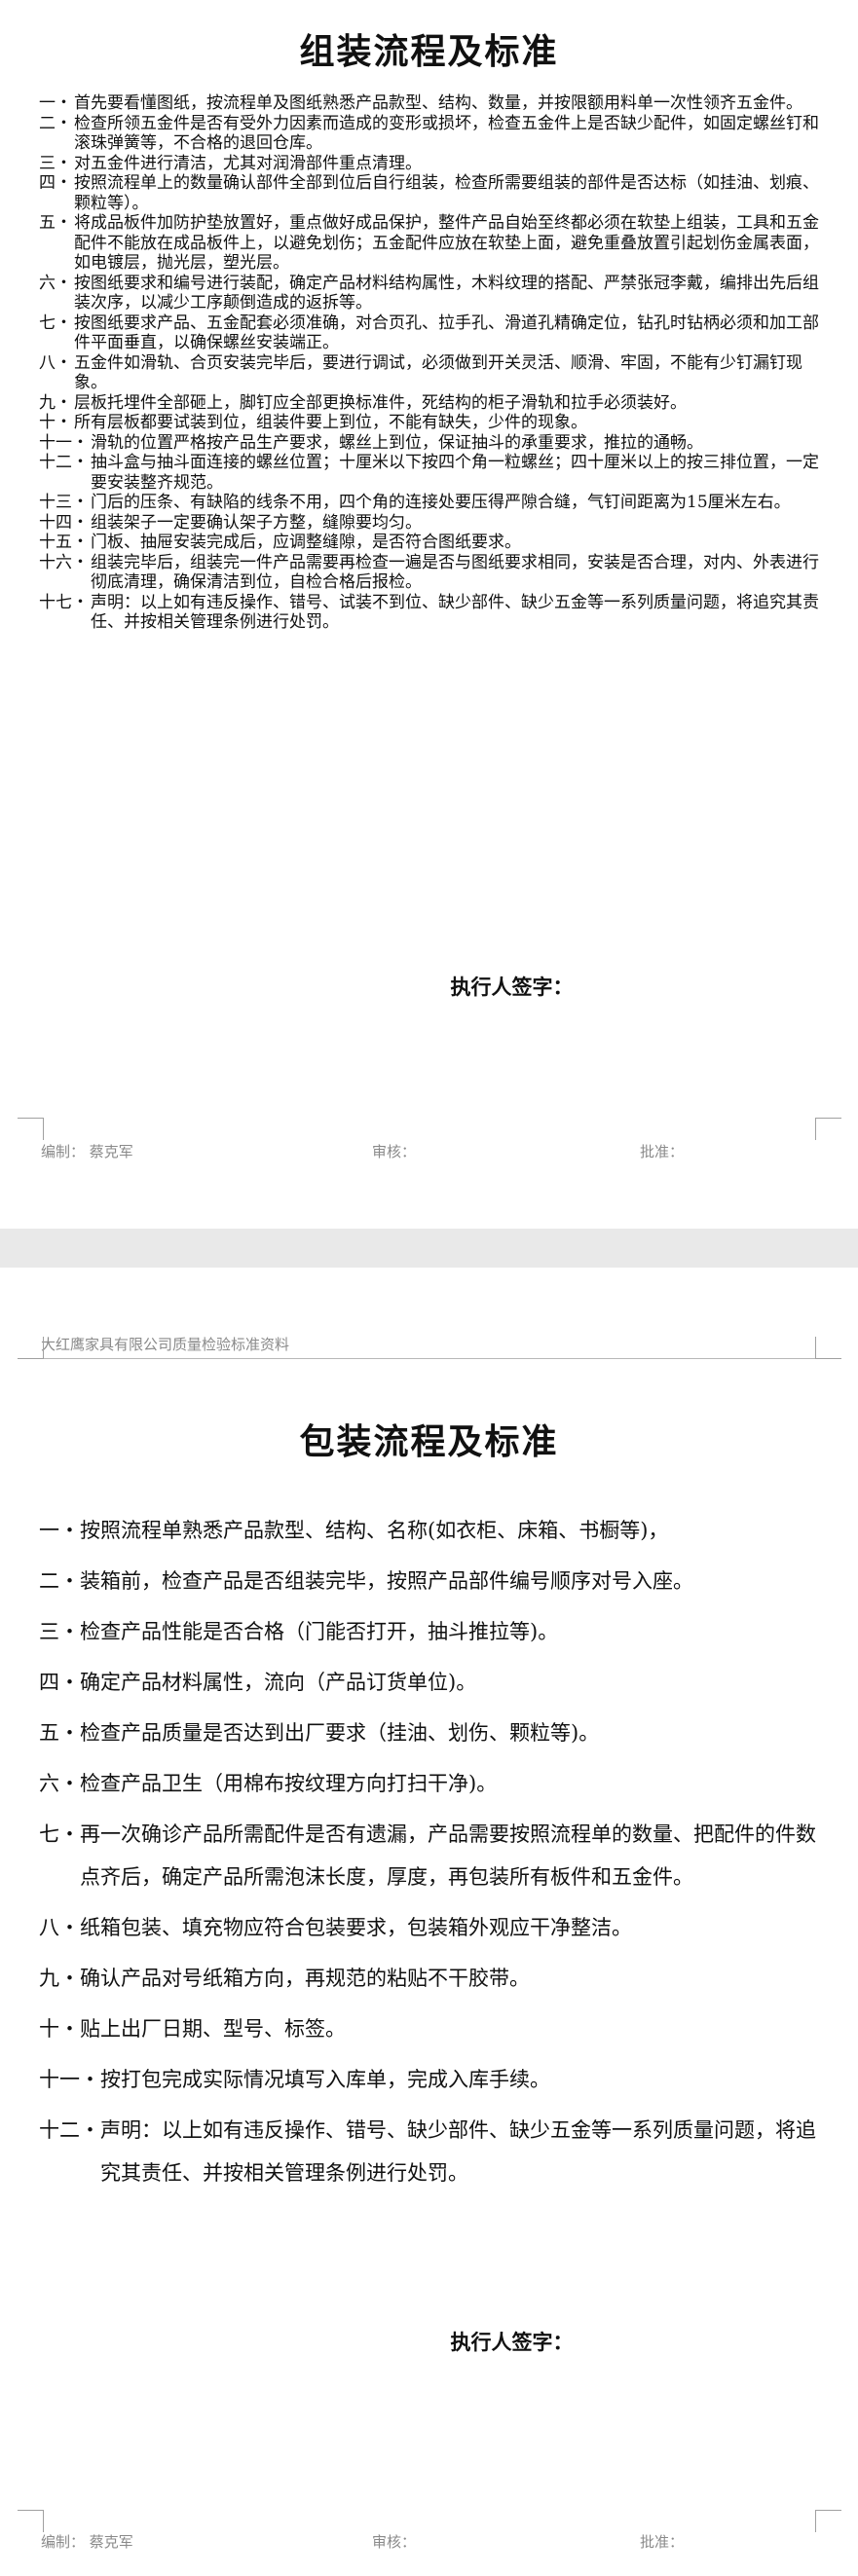 This screenshot has height=2576, width=858. Describe the element at coordinates (386, 1581) in the screenshot. I see `item-text: 装箱前，检查产品是否组装完毕，按照产品部件编号顺序对号入座。` at that location.